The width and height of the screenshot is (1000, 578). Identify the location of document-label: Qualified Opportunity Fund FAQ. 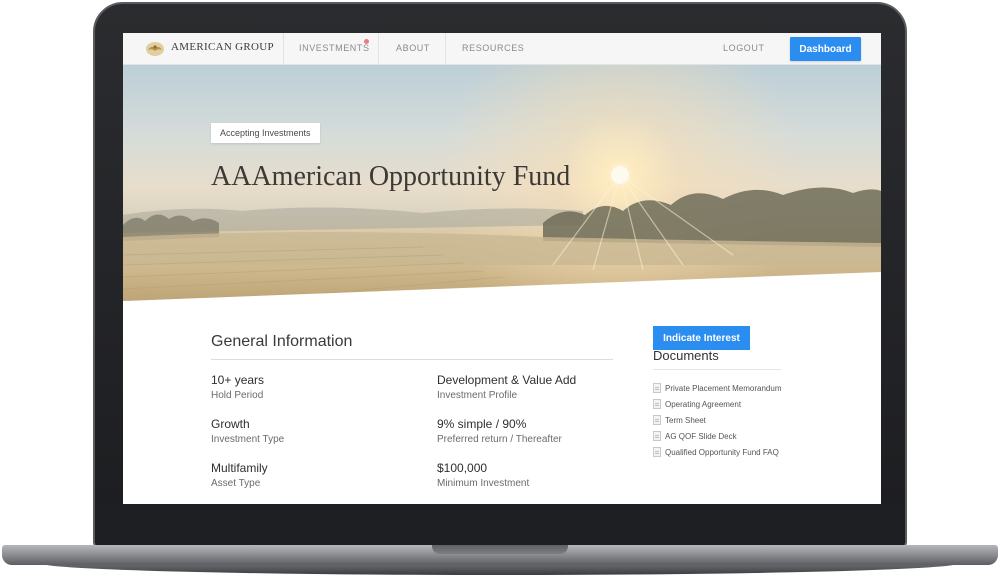
(722, 452).